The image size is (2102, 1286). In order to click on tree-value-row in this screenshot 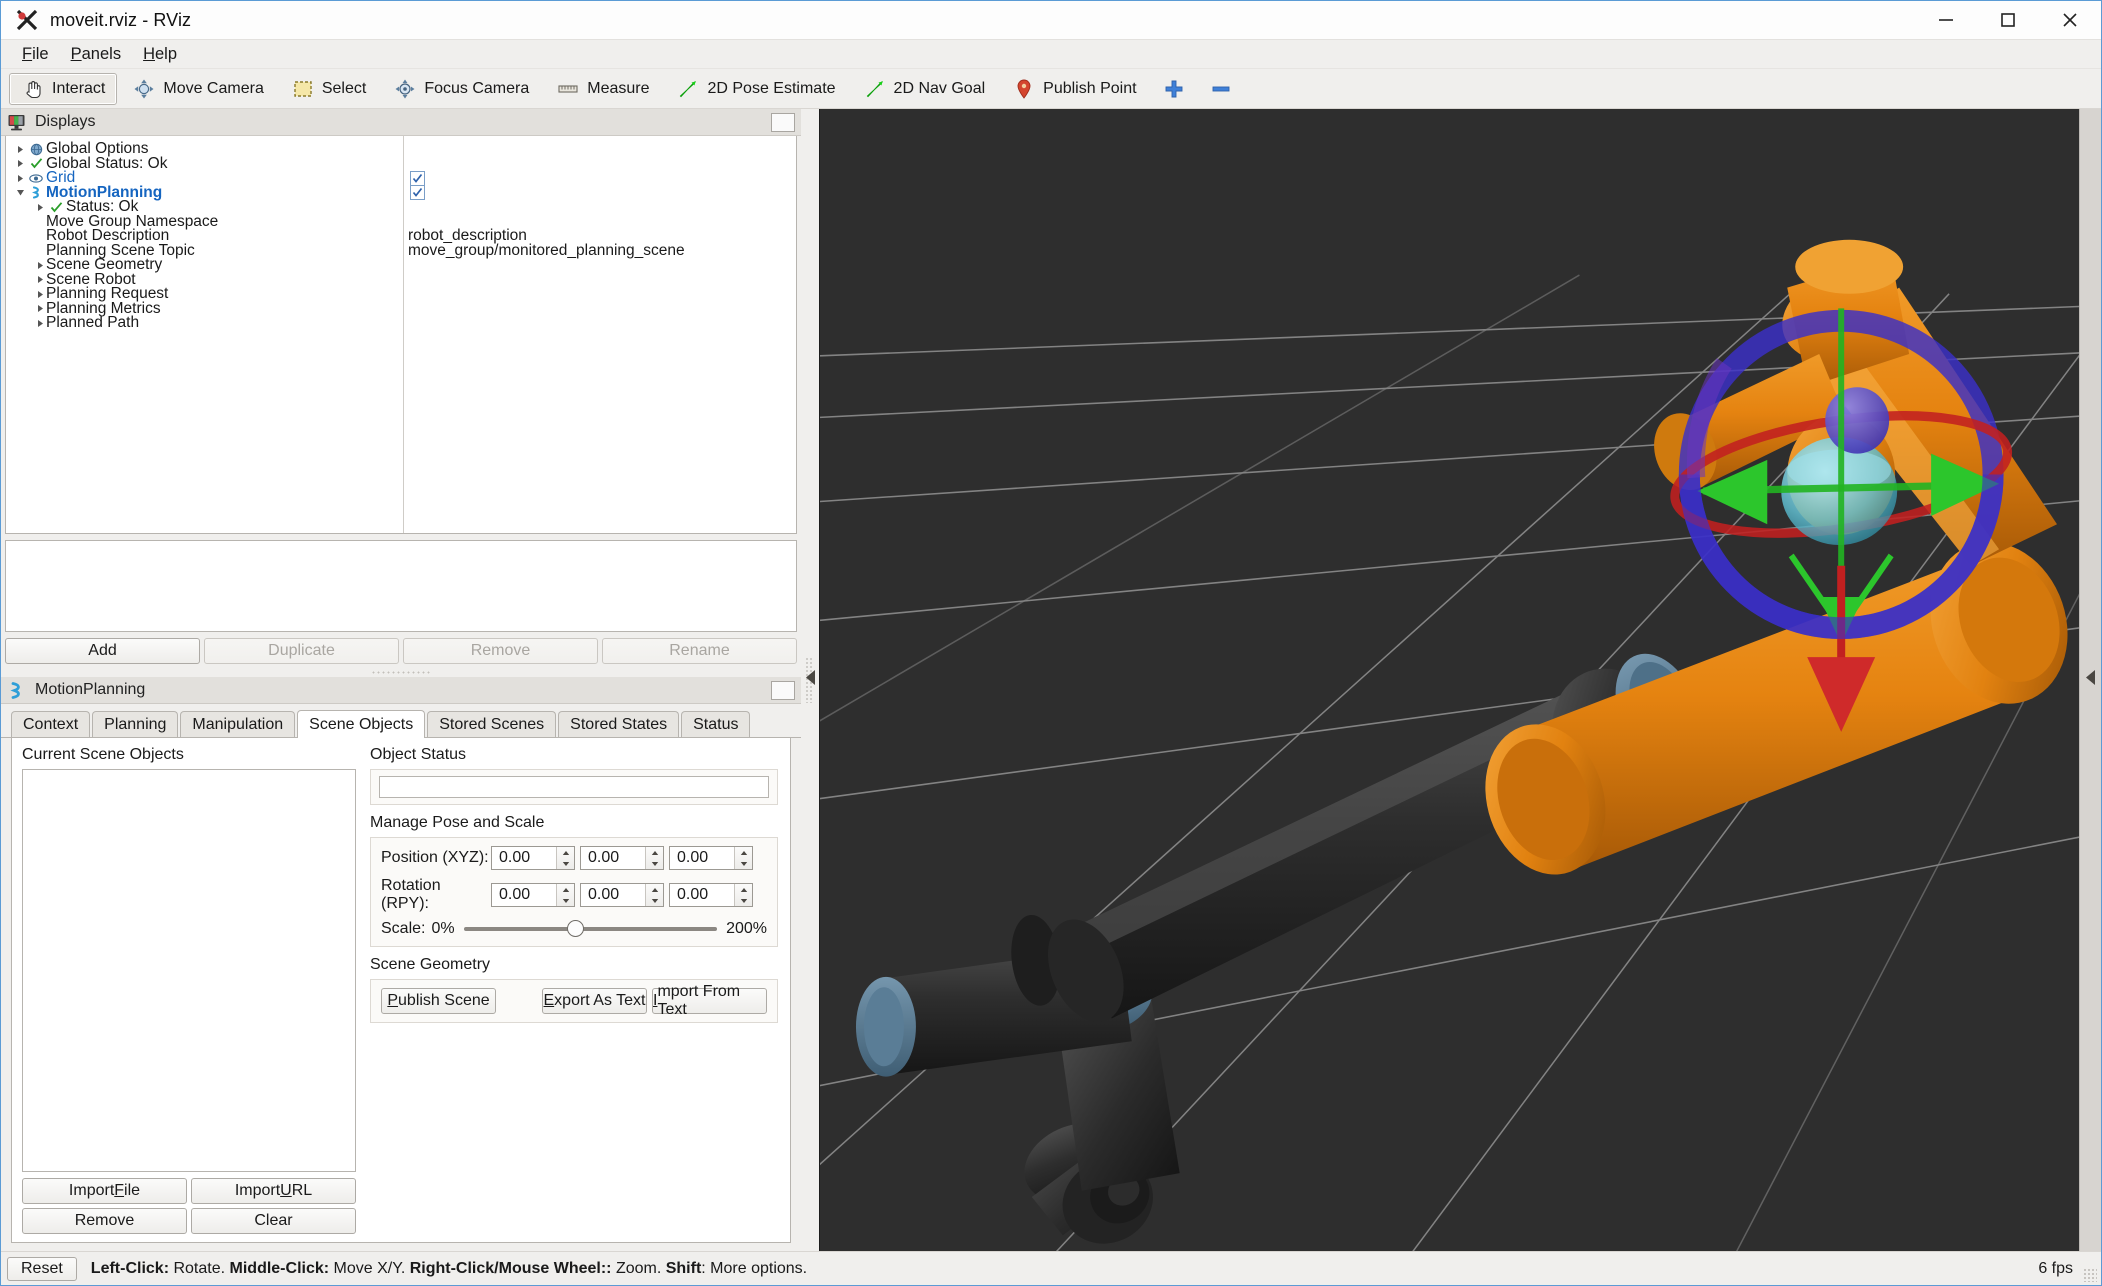, I will do `click(600, 164)`.